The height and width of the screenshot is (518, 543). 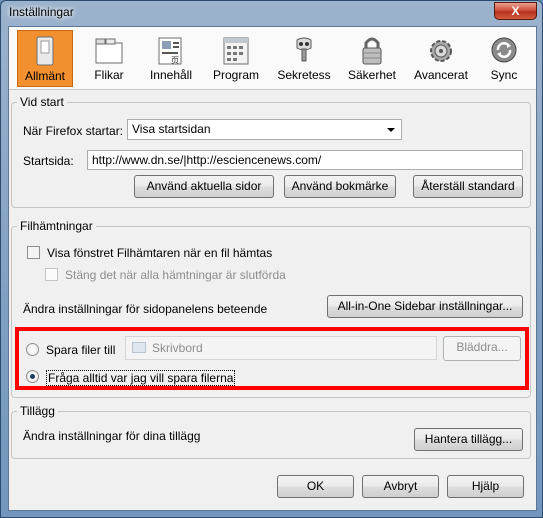 What do you see at coordinates (236, 50) in the screenshot?
I see `applications-icon` at bounding box center [236, 50].